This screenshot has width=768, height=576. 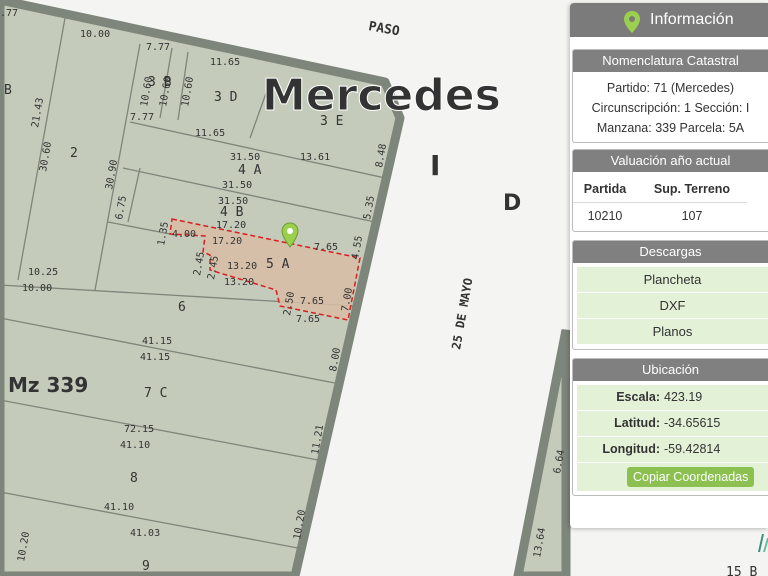 What do you see at coordinates (672, 280) in the screenshot?
I see `download-plancheta: Plancheta` at bounding box center [672, 280].